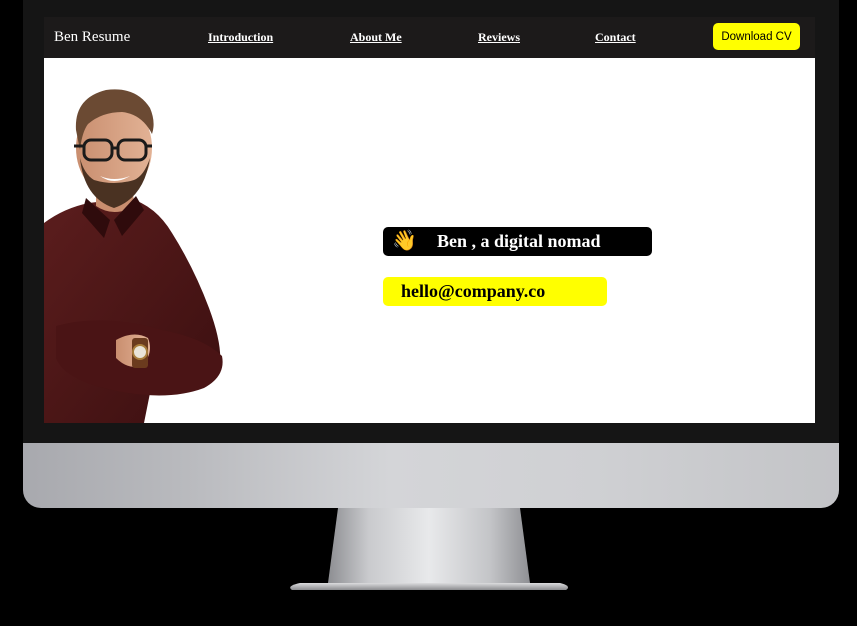 This screenshot has height=626, width=857. Describe the element at coordinates (154, 240) in the screenshot. I see `profile-photo` at that location.